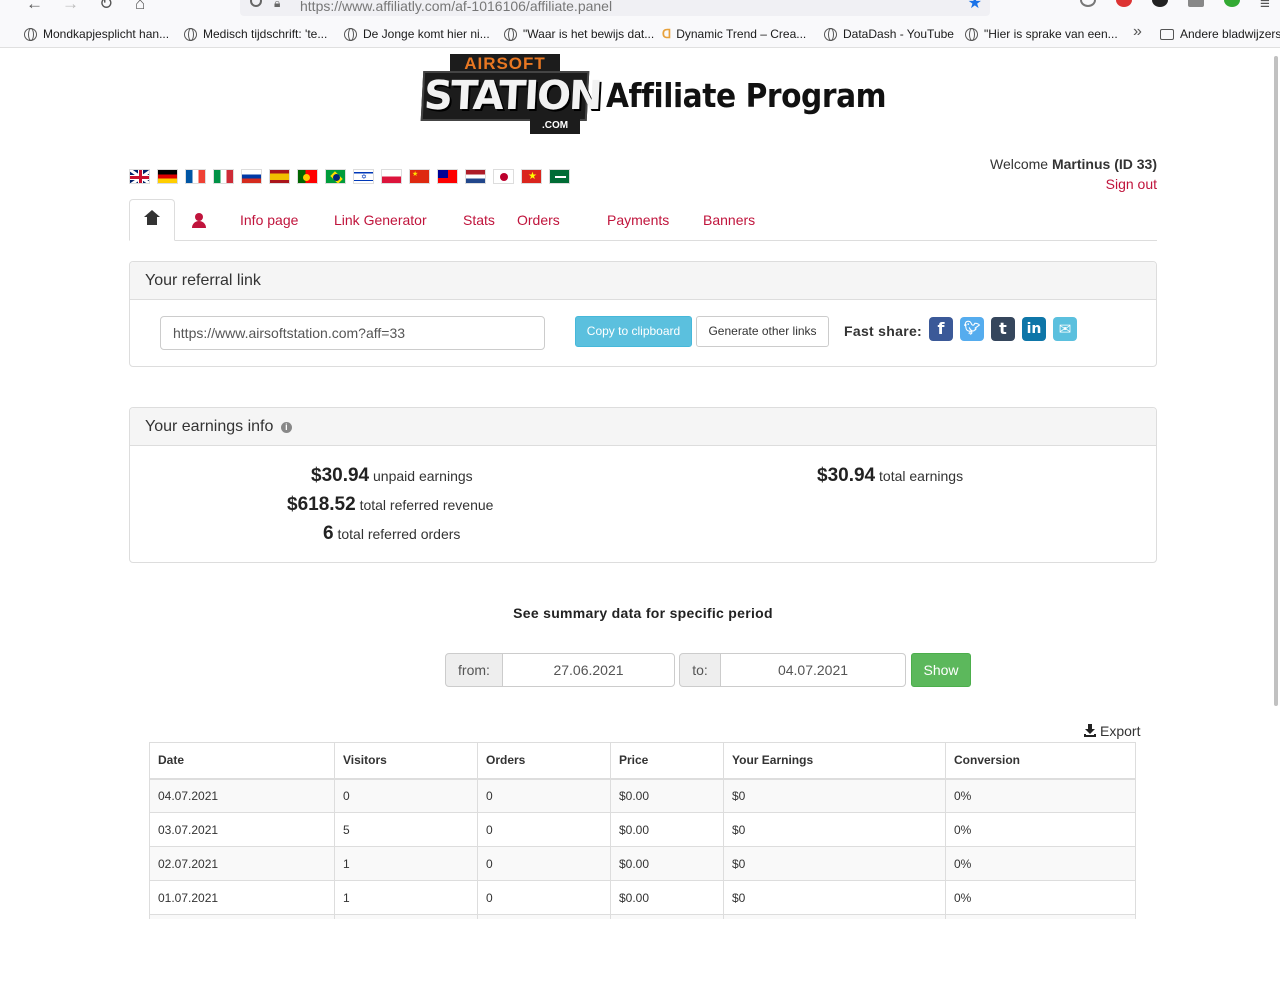 The height and width of the screenshot is (984, 1280). What do you see at coordinates (286, 427) in the screenshot?
I see `info-icon: i` at bounding box center [286, 427].